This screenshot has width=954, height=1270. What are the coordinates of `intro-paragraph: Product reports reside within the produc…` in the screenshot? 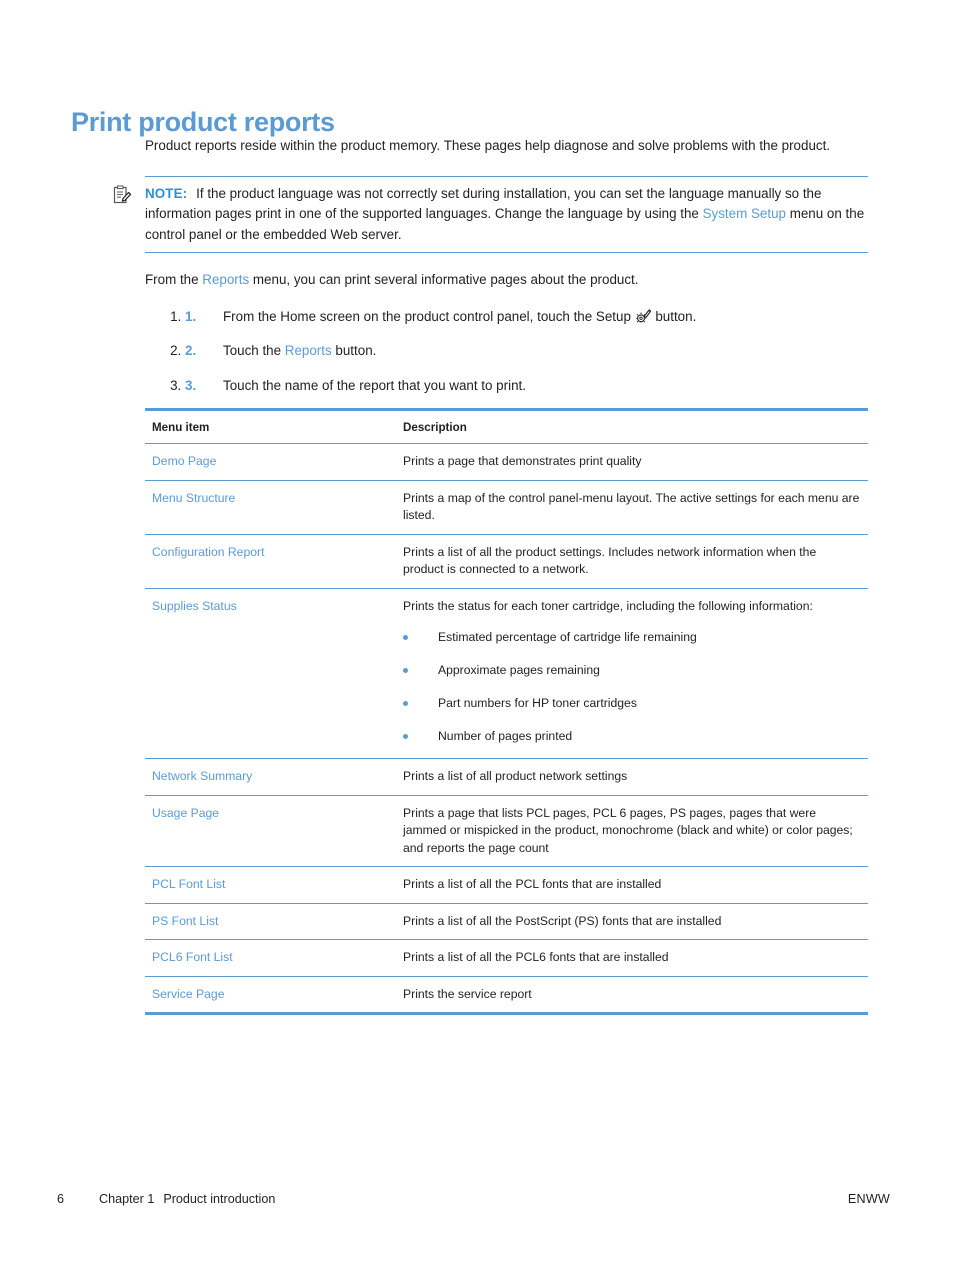 It's located at (488, 145).